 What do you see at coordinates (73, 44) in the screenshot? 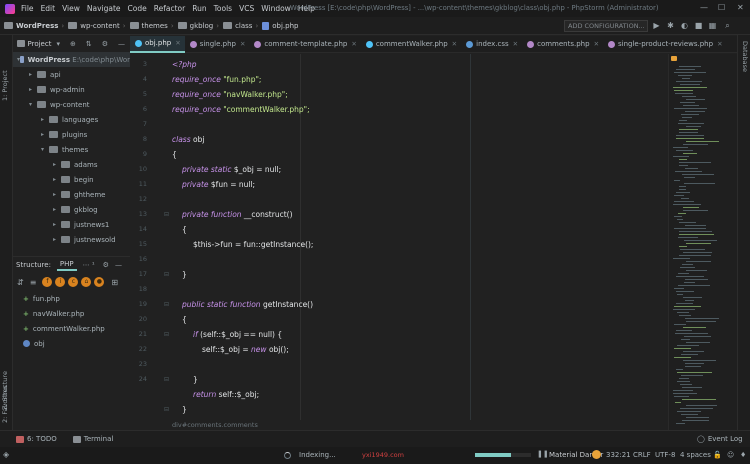
I see `target-icon: ⊕` at bounding box center [73, 44].